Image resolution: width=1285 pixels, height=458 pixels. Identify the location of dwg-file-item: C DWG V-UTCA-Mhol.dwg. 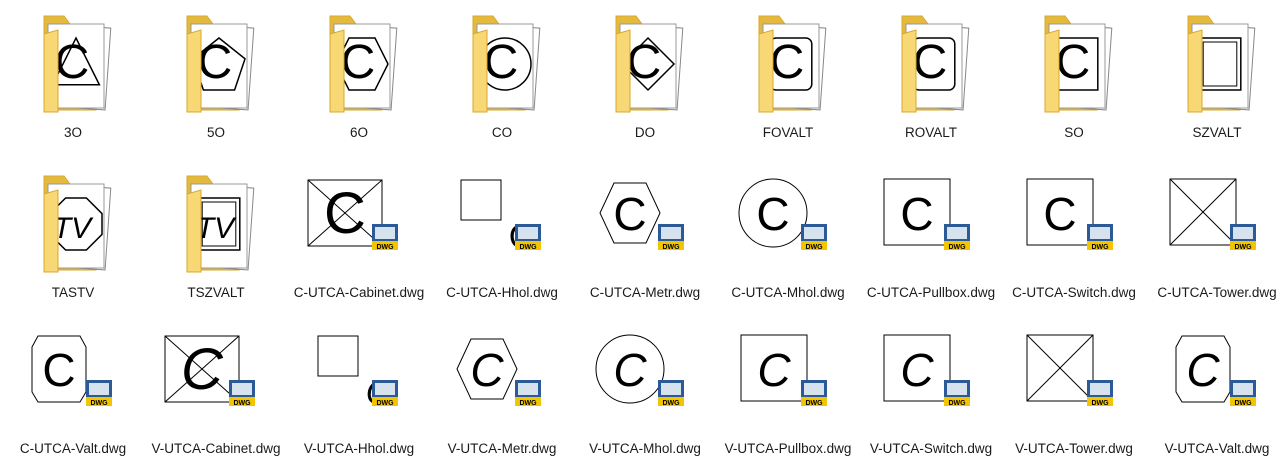
(645, 390).